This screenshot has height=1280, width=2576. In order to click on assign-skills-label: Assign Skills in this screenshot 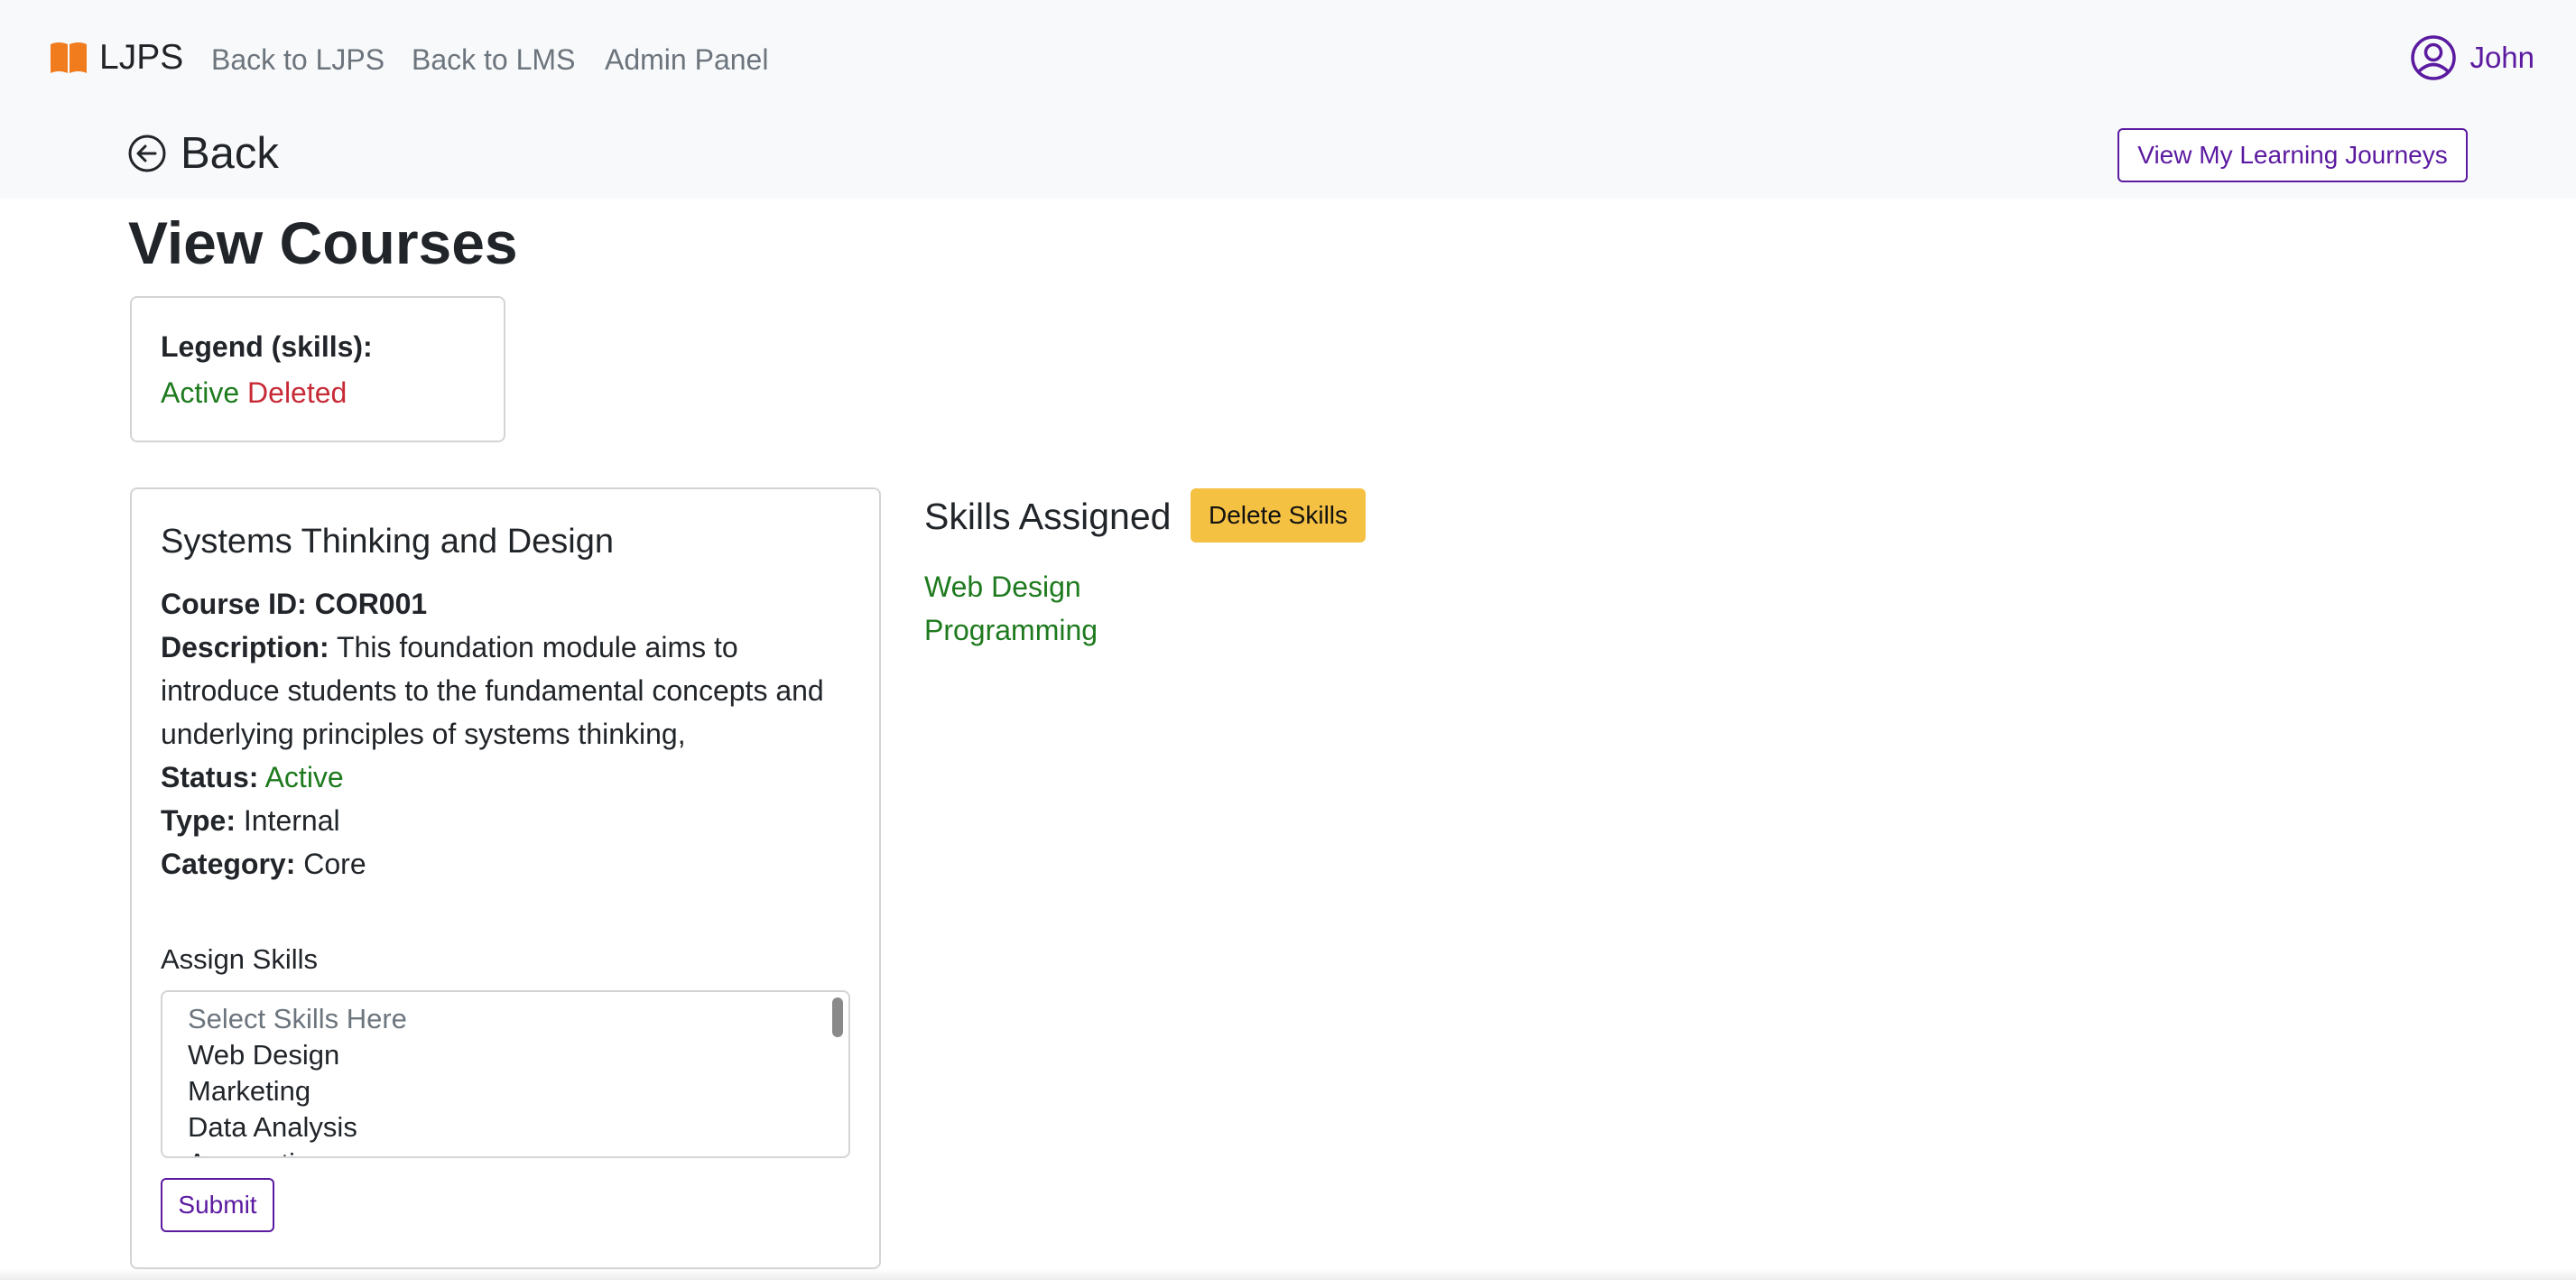, I will do `click(239, 960)`.